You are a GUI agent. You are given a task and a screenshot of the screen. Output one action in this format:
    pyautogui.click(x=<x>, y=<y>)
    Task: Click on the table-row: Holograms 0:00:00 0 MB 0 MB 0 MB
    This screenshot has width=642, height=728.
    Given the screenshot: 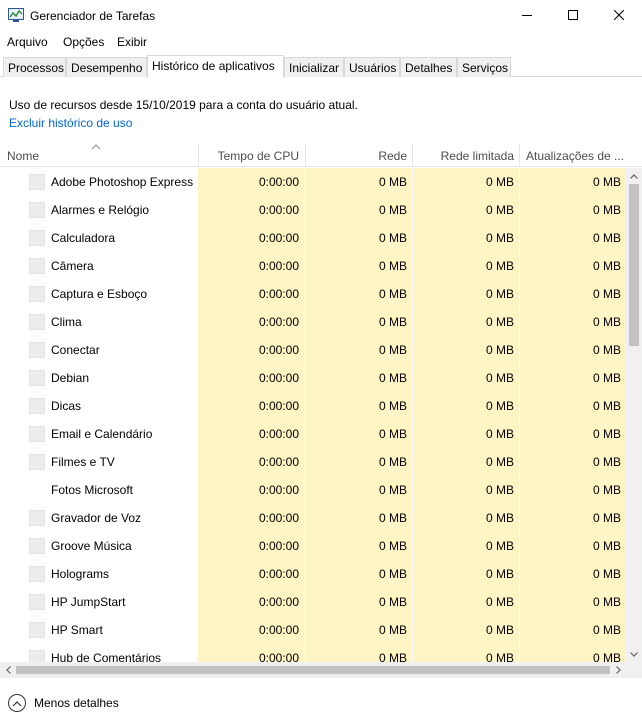 What is the action you would take?
    pyautogui.click(x=313, y=574)
    